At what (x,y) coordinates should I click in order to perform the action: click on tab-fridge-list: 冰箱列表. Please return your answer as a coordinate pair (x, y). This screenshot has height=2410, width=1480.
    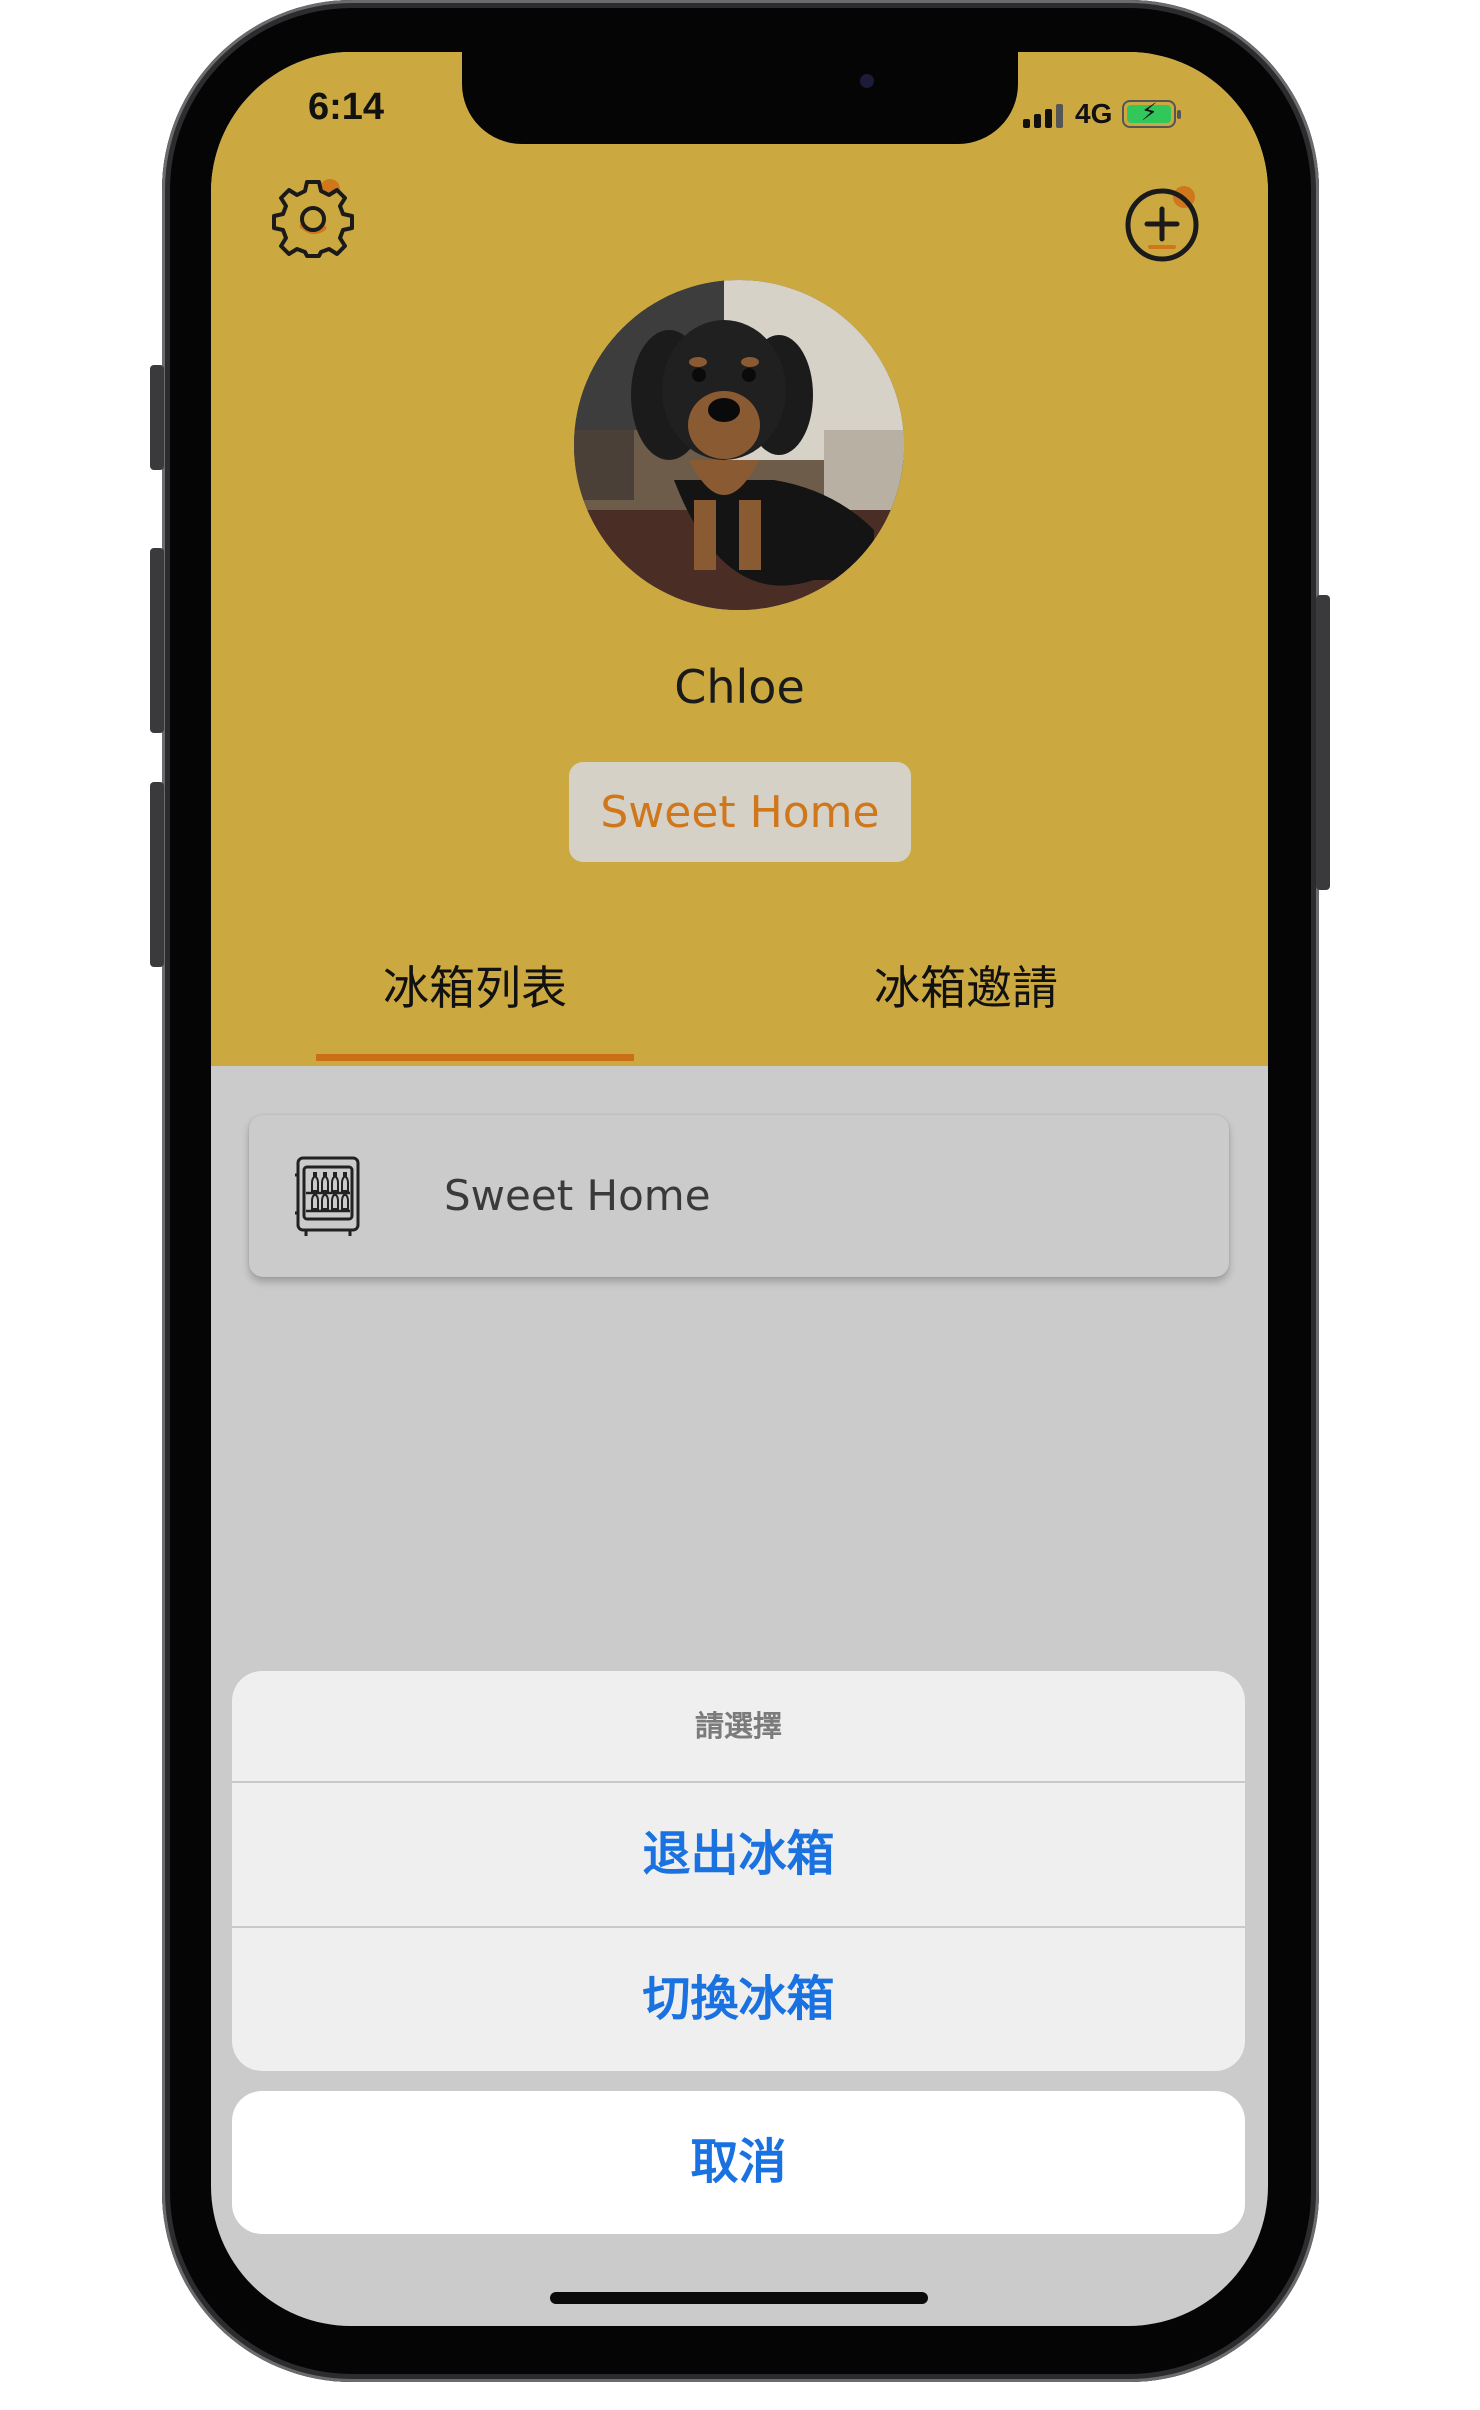
    Looking at the image, I should click on (475, 985).